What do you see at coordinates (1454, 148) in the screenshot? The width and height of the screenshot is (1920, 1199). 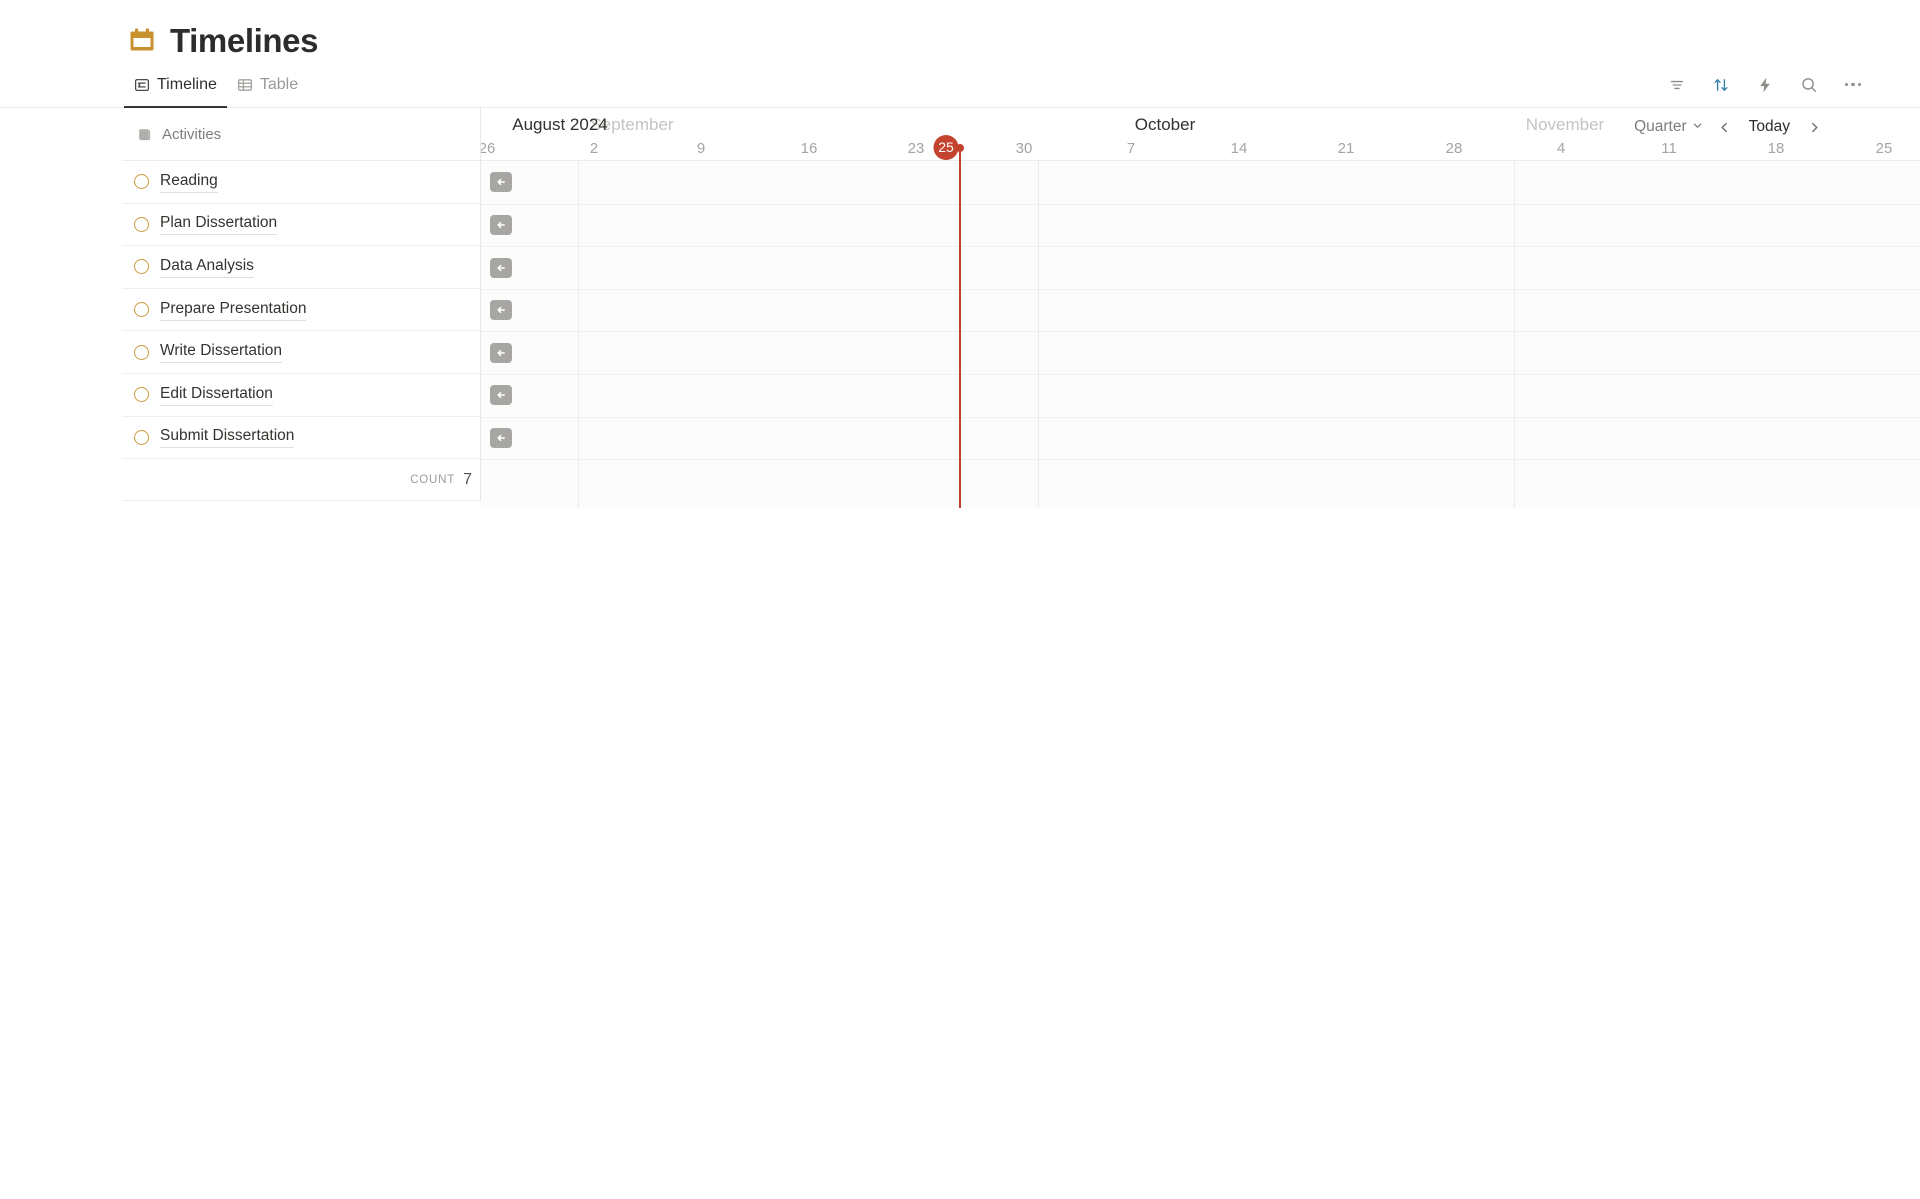 I see `day-tick-label: 28` at bounding box center [1454, 148].